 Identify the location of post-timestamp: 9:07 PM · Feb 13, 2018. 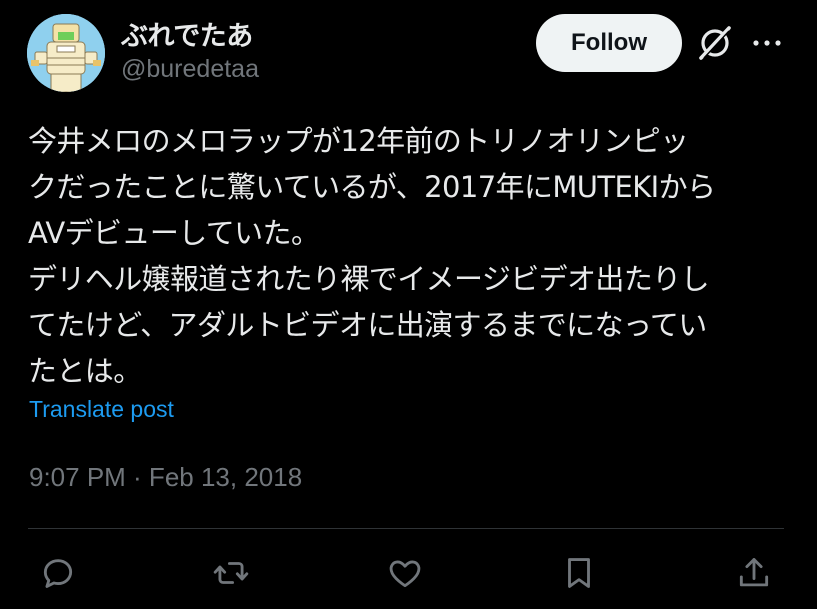
(165, 477).